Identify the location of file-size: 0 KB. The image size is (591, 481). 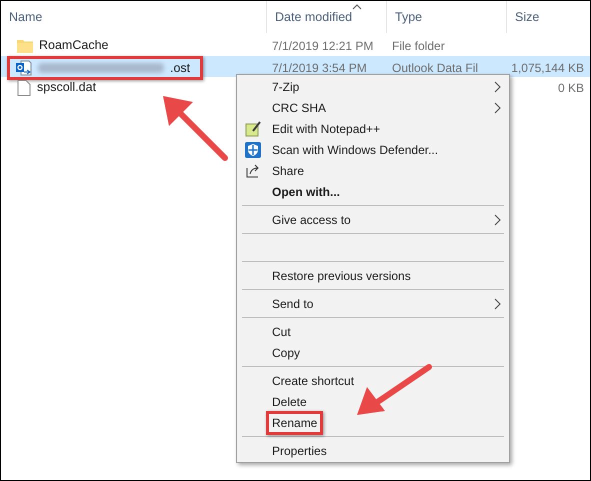
(571, 87).